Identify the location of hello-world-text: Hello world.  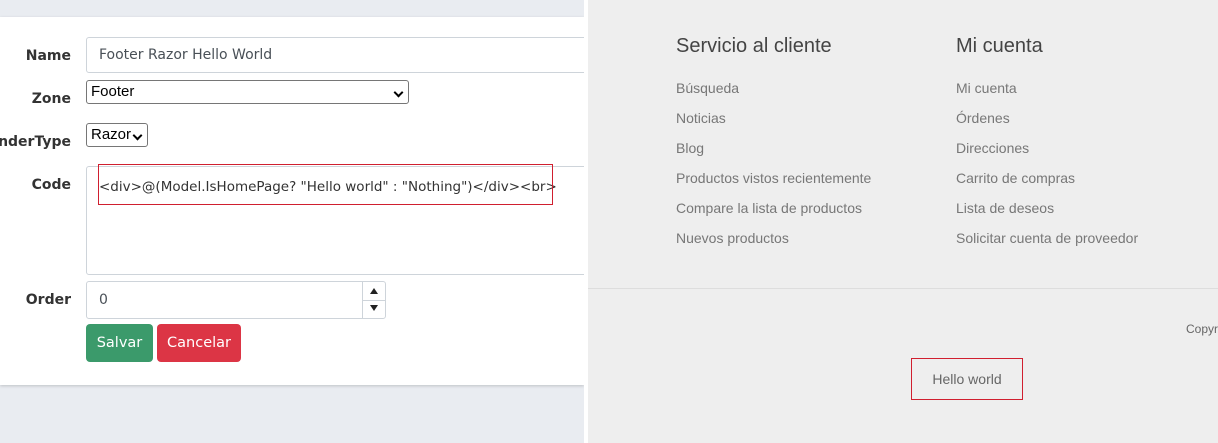
(967, 379).